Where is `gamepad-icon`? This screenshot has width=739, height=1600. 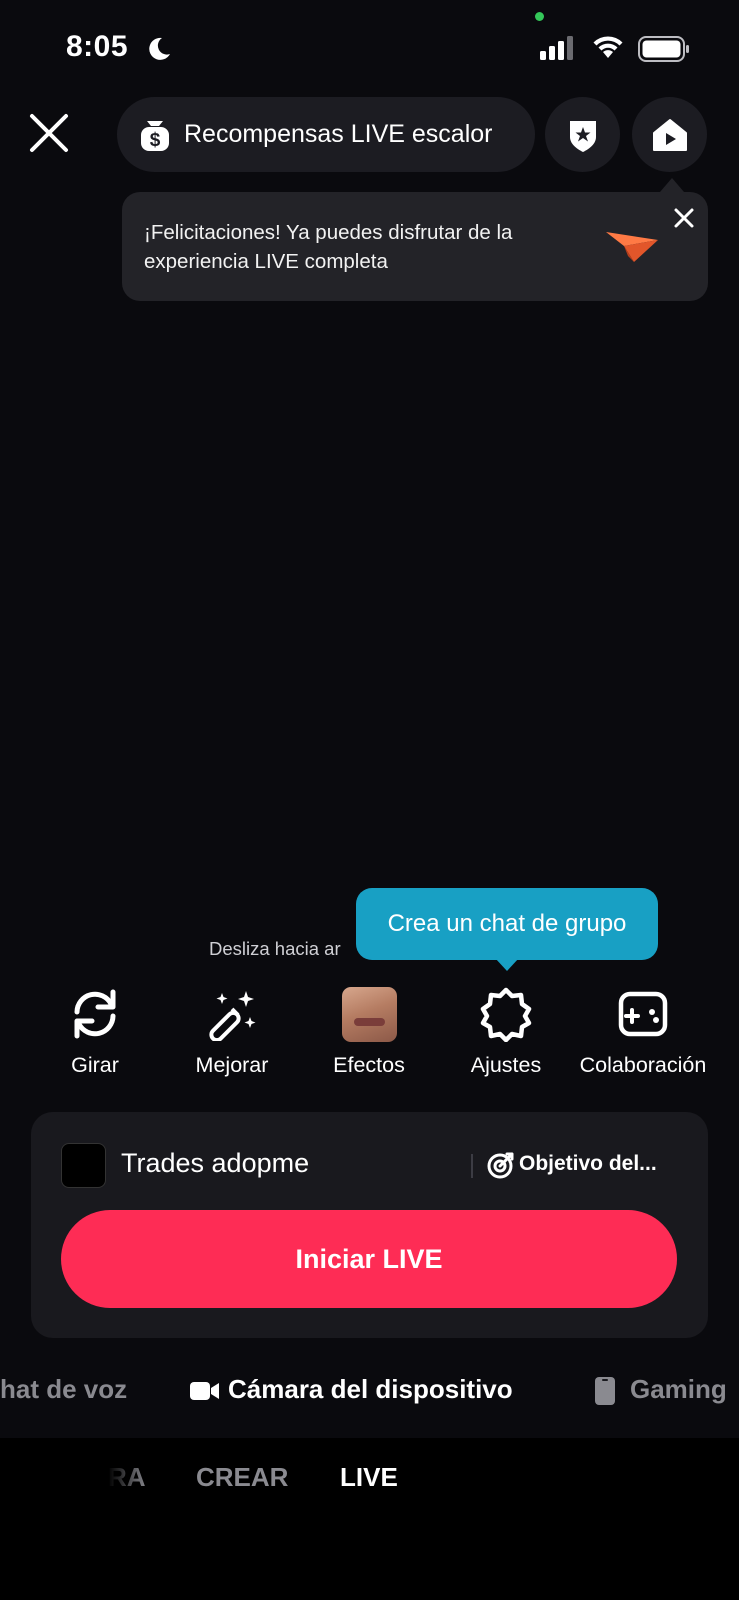 gamepad-icon is located at coordinates (643, 1014).